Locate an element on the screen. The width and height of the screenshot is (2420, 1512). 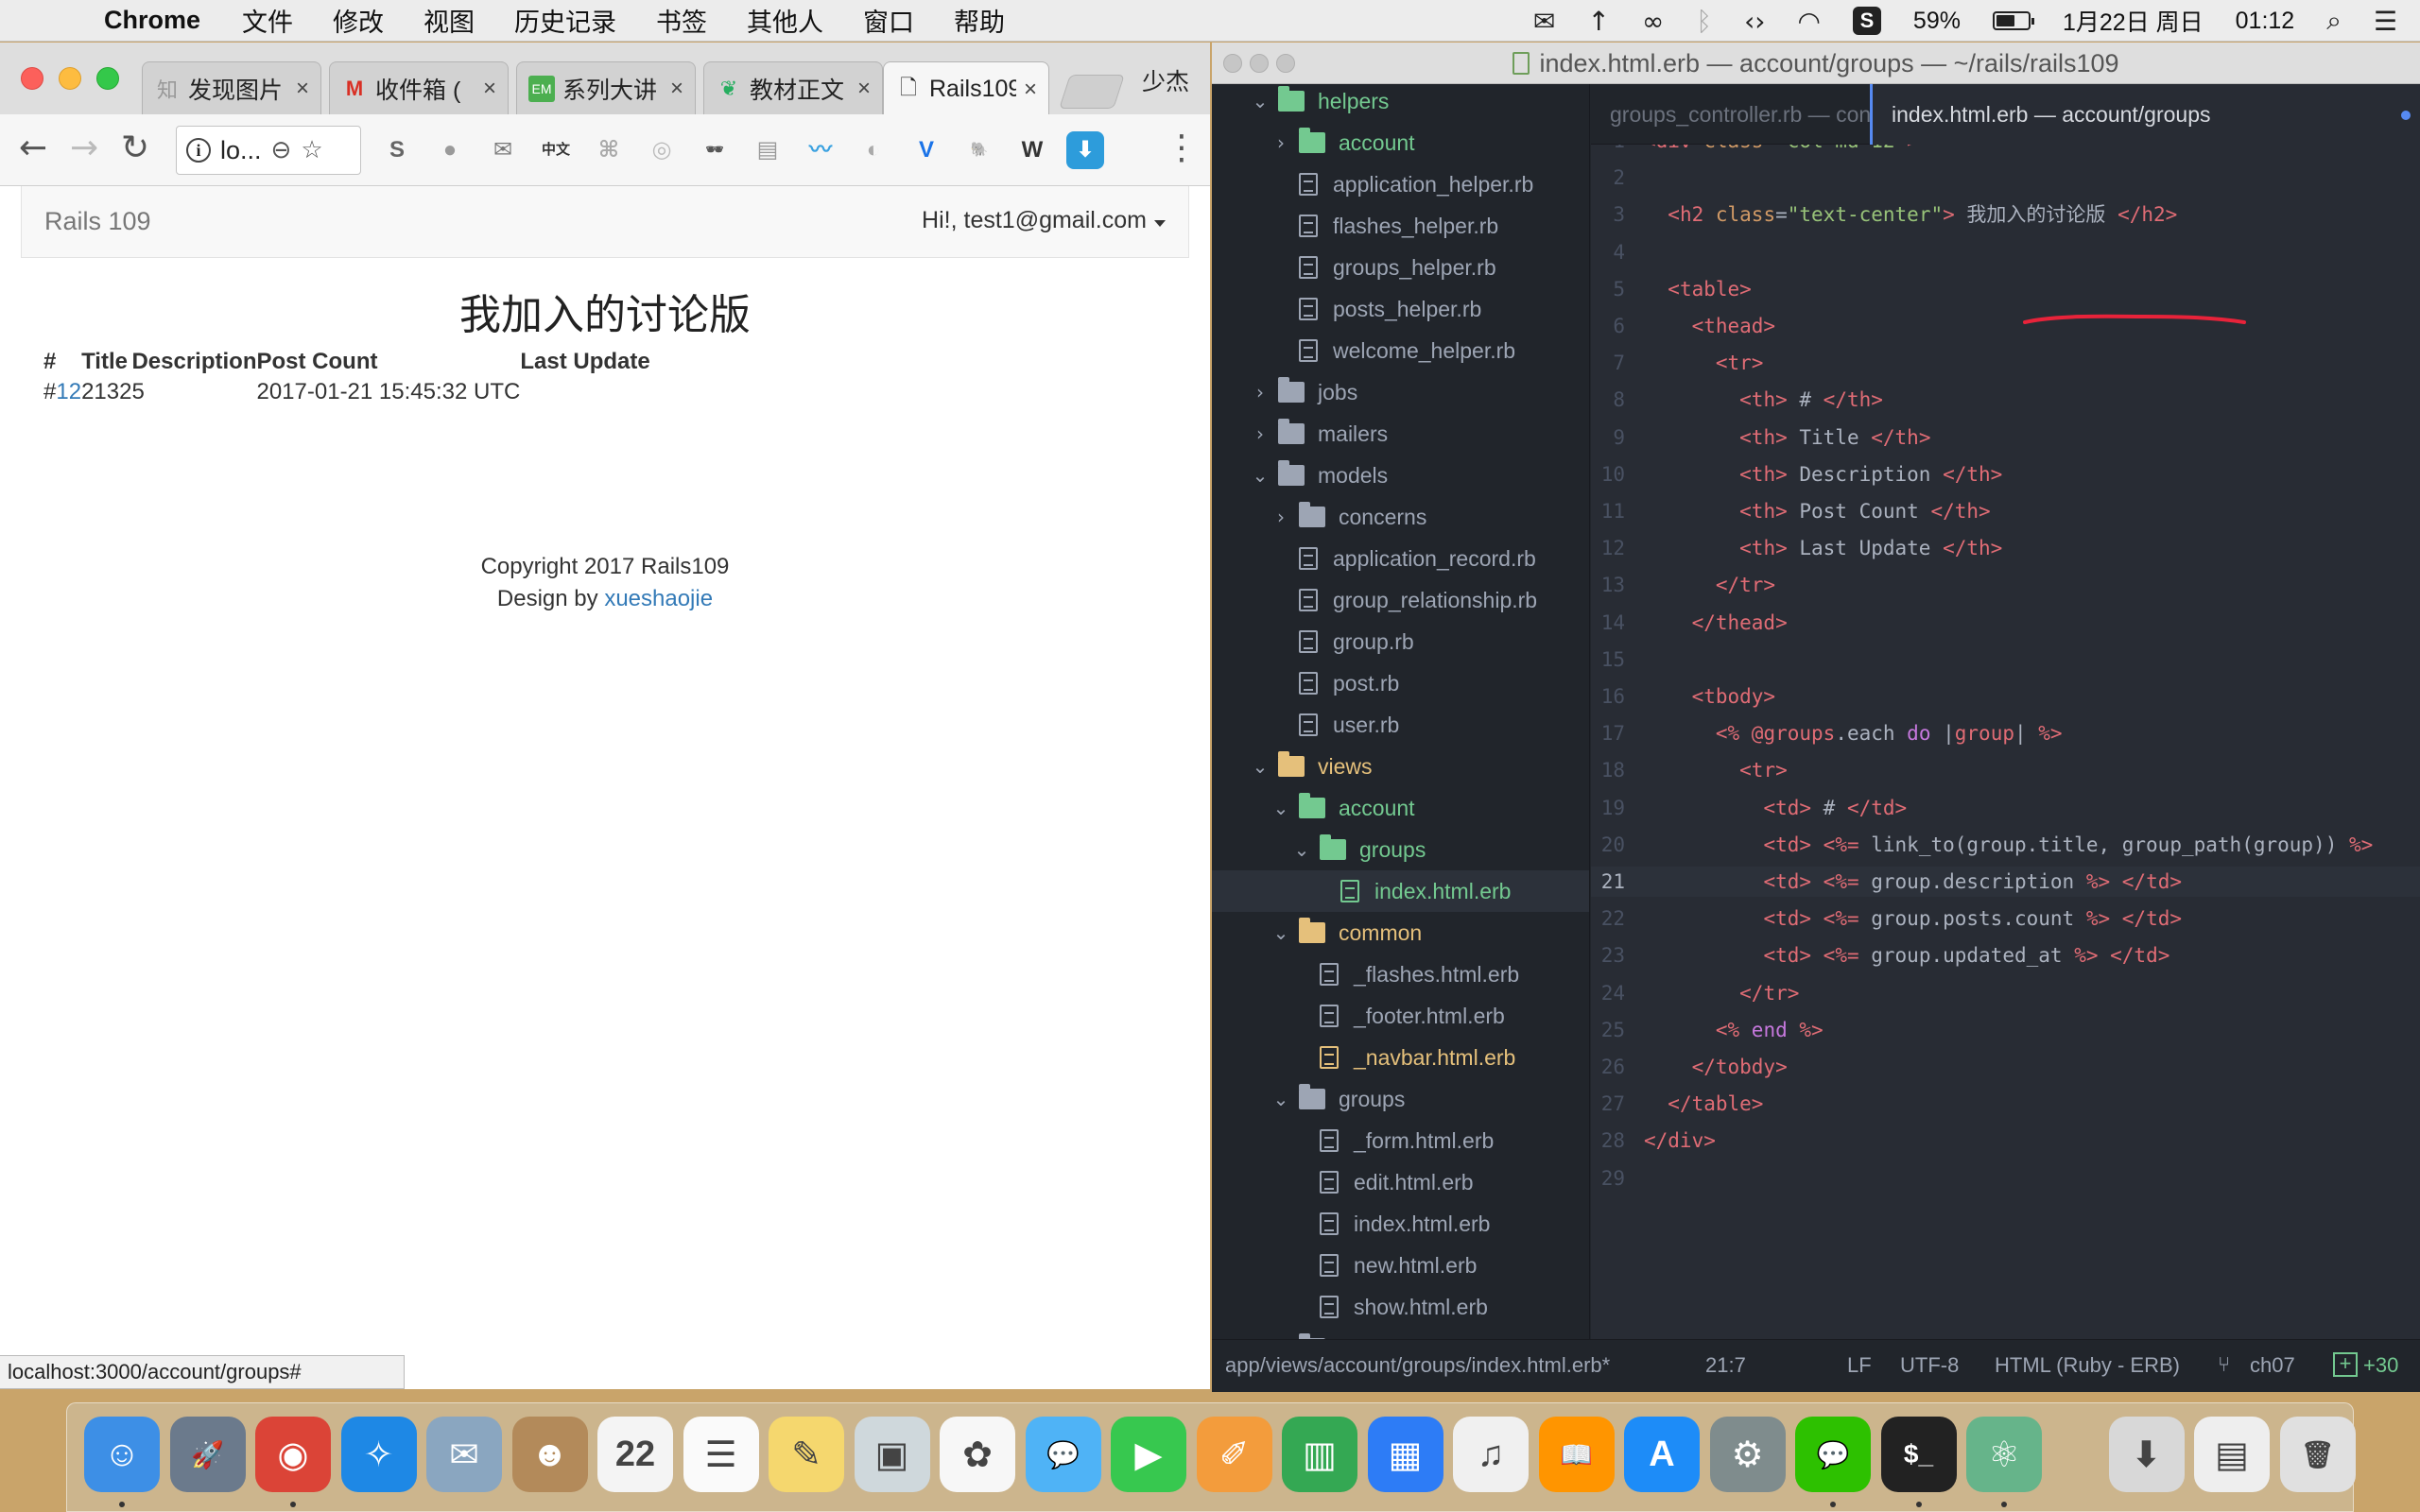
status-encoding: UTF-8 is located at coordinates (1929, 1365).